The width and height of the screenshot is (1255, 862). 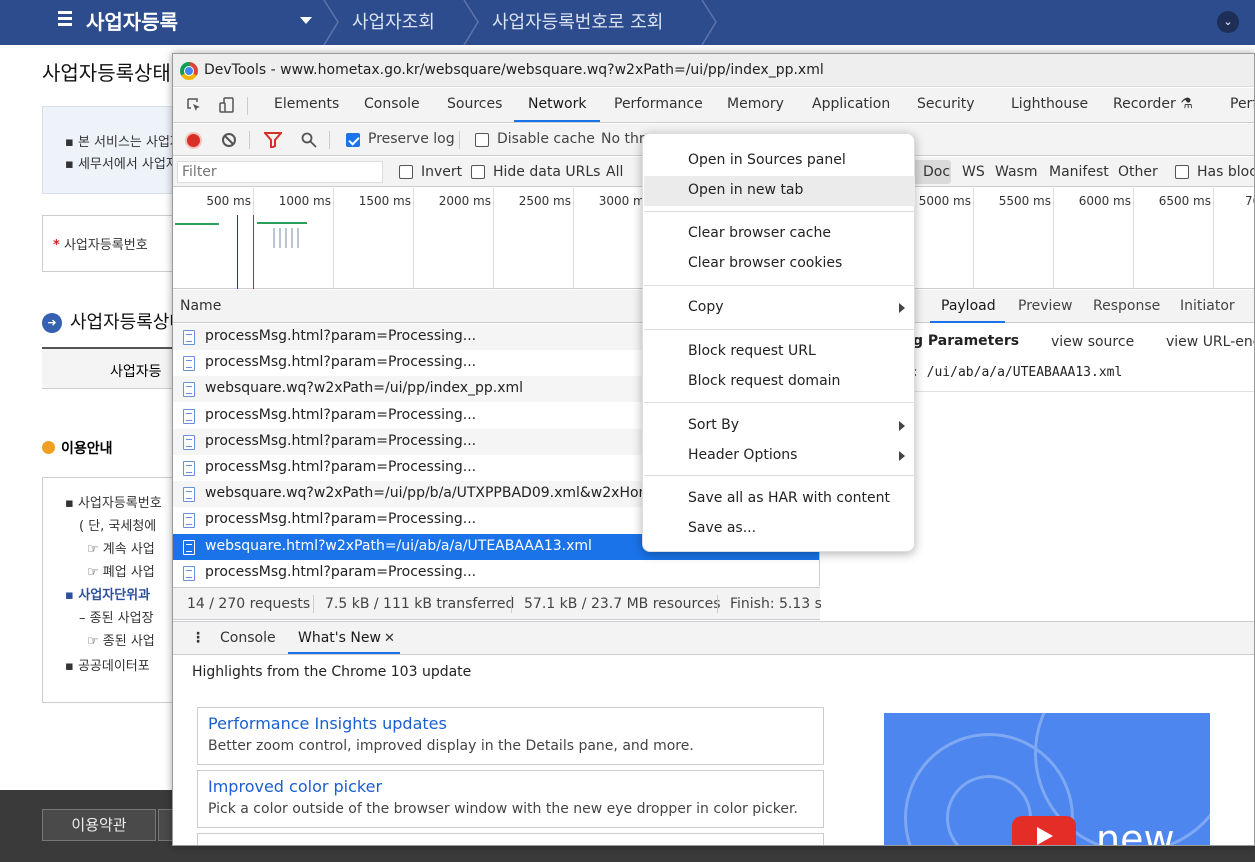 What do you see at coordinates (1153, 104) in the screenshot?
I see `tab-recorder: Recorder ⚗` at bounding box center [1153, 104].